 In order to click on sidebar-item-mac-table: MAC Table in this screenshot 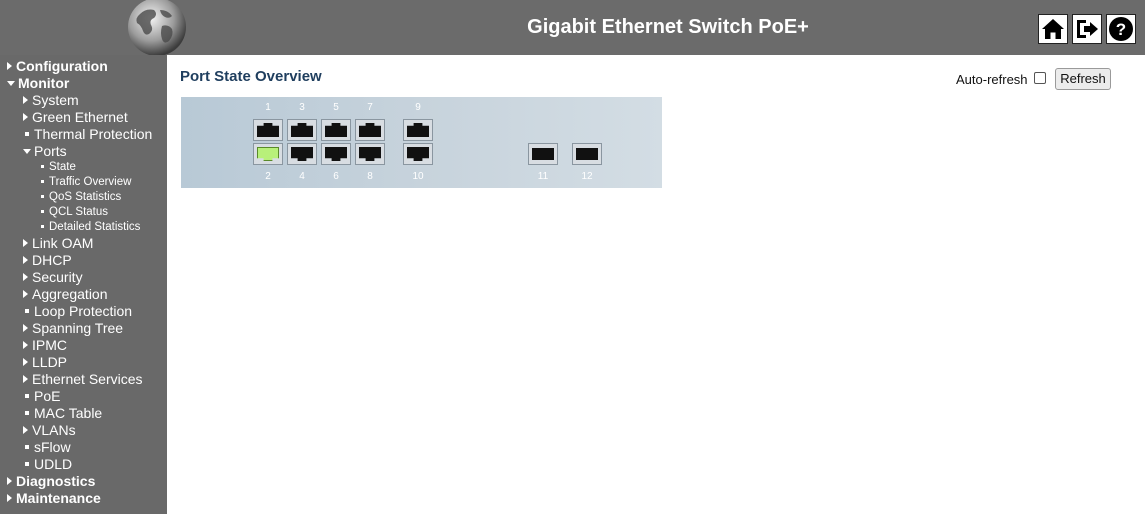, I will do `click(62, 413)`.